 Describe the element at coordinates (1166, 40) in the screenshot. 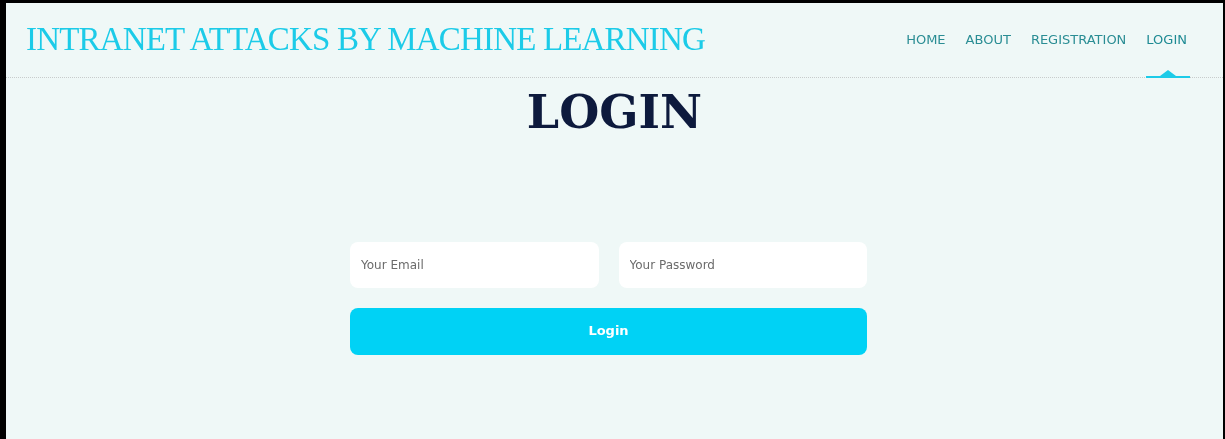

I see `nav-link: LOGIN` at that location.